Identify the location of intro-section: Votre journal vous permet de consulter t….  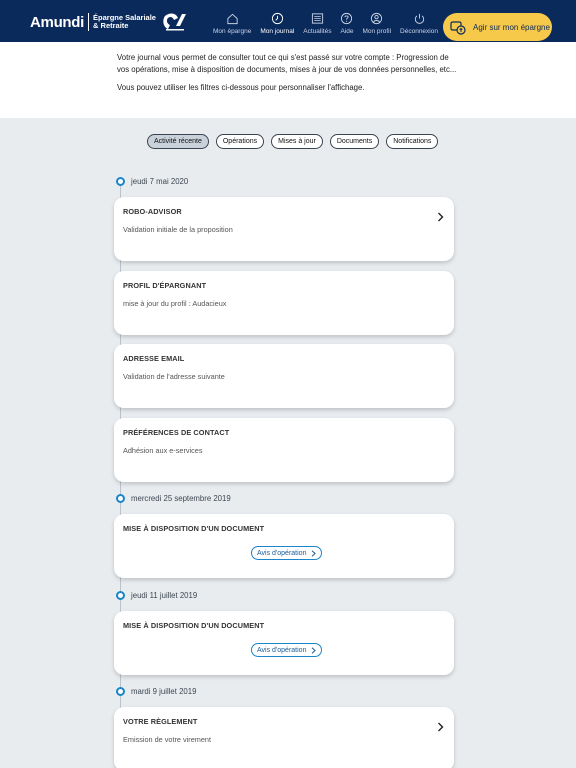
(288, 80).